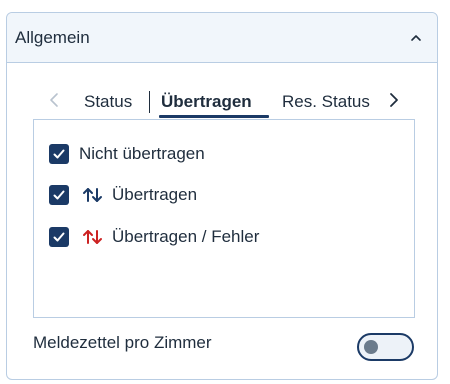 This screenshot has height=384, width=450. I want to click on tab-uebertragen: Übertragen, so click(206, 102).